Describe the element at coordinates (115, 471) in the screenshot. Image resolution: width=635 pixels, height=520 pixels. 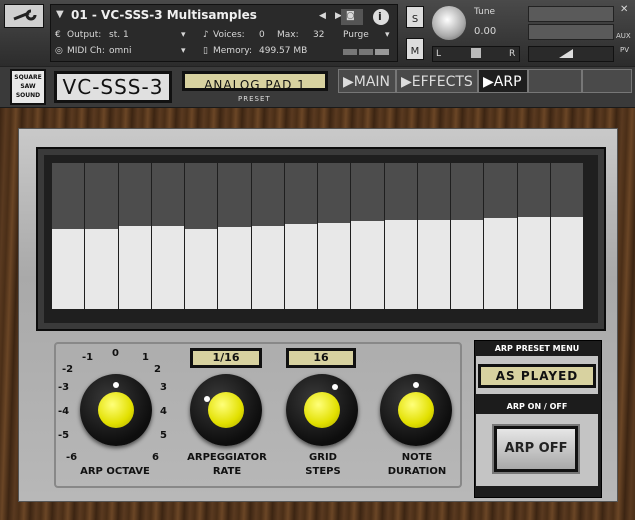
I see `arp-octave-label: ARP OCTAVE` at that location.